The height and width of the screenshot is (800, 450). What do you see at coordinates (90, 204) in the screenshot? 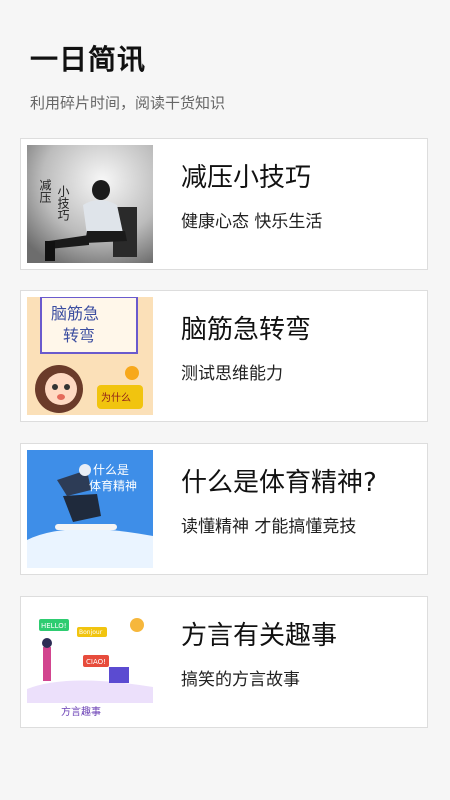
I see `stressed-man-image: 减压 小技巧` at bounding box center [90, 204].